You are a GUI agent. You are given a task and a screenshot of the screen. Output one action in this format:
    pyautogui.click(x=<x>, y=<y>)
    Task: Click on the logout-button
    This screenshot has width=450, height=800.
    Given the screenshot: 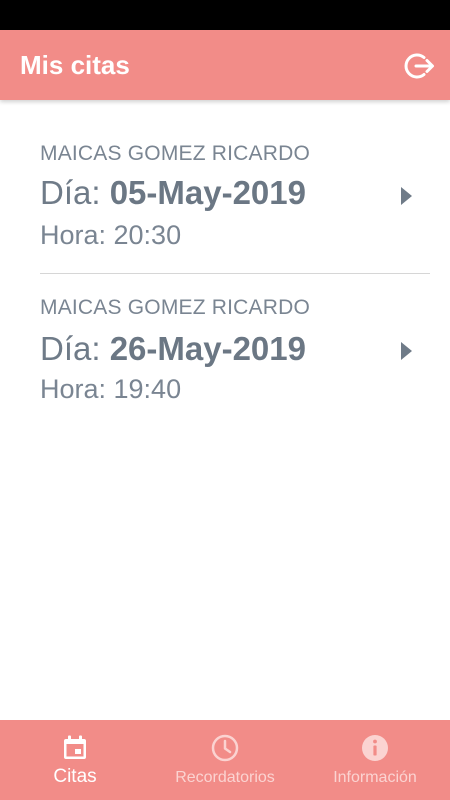 What is the action you would take?
    pyautogui.click(x=420, y=66)
    